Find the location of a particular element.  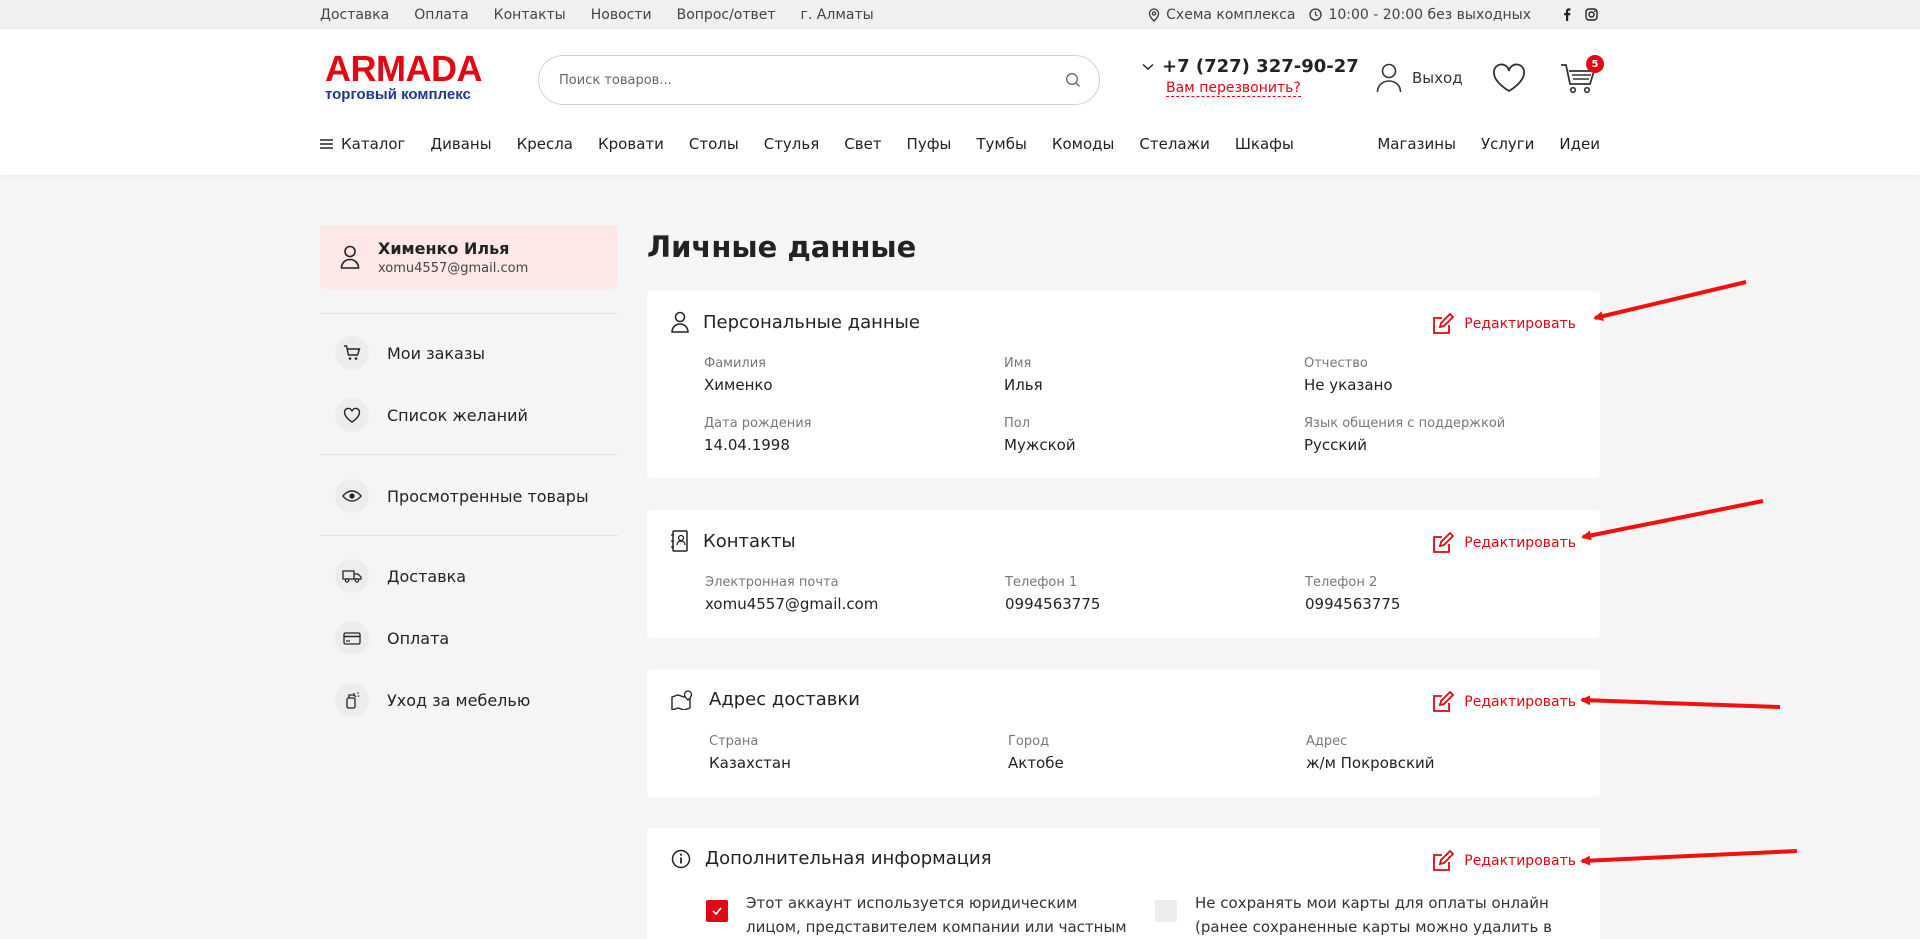

scheme-label: Схема комплекса is located at coordinates (1231, 14).